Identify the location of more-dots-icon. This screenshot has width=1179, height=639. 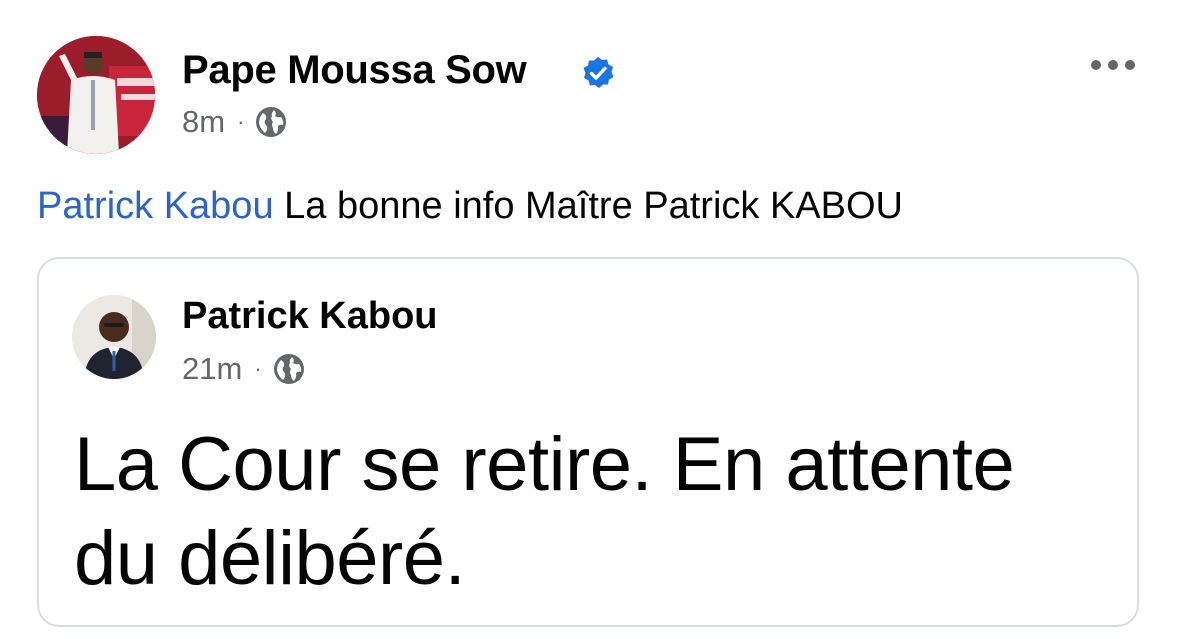
(1113, 65).